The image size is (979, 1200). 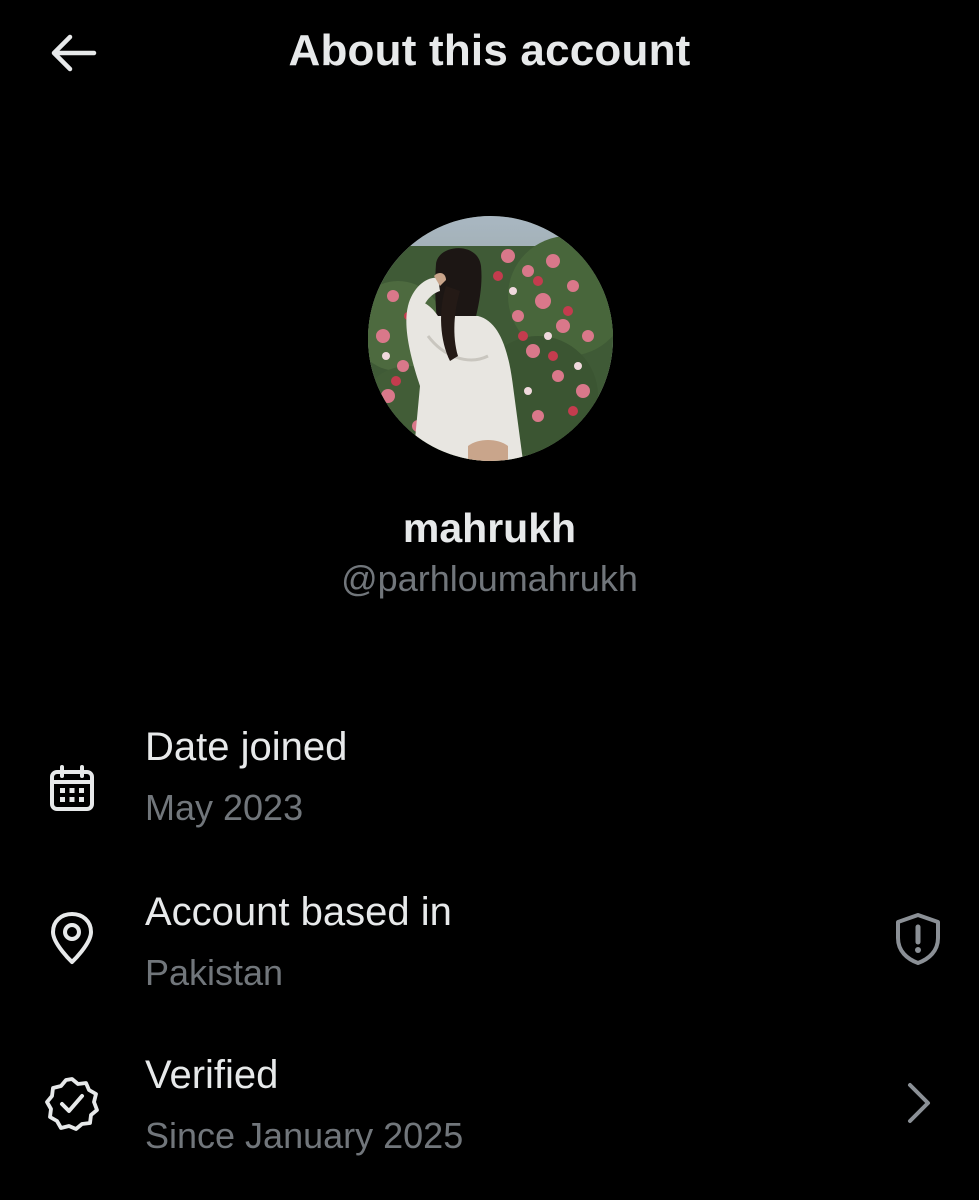 What do you see at coordinates (918, 939) in the screenshot?
I see `shield-alert-icon` at bounding box center [918, 939].